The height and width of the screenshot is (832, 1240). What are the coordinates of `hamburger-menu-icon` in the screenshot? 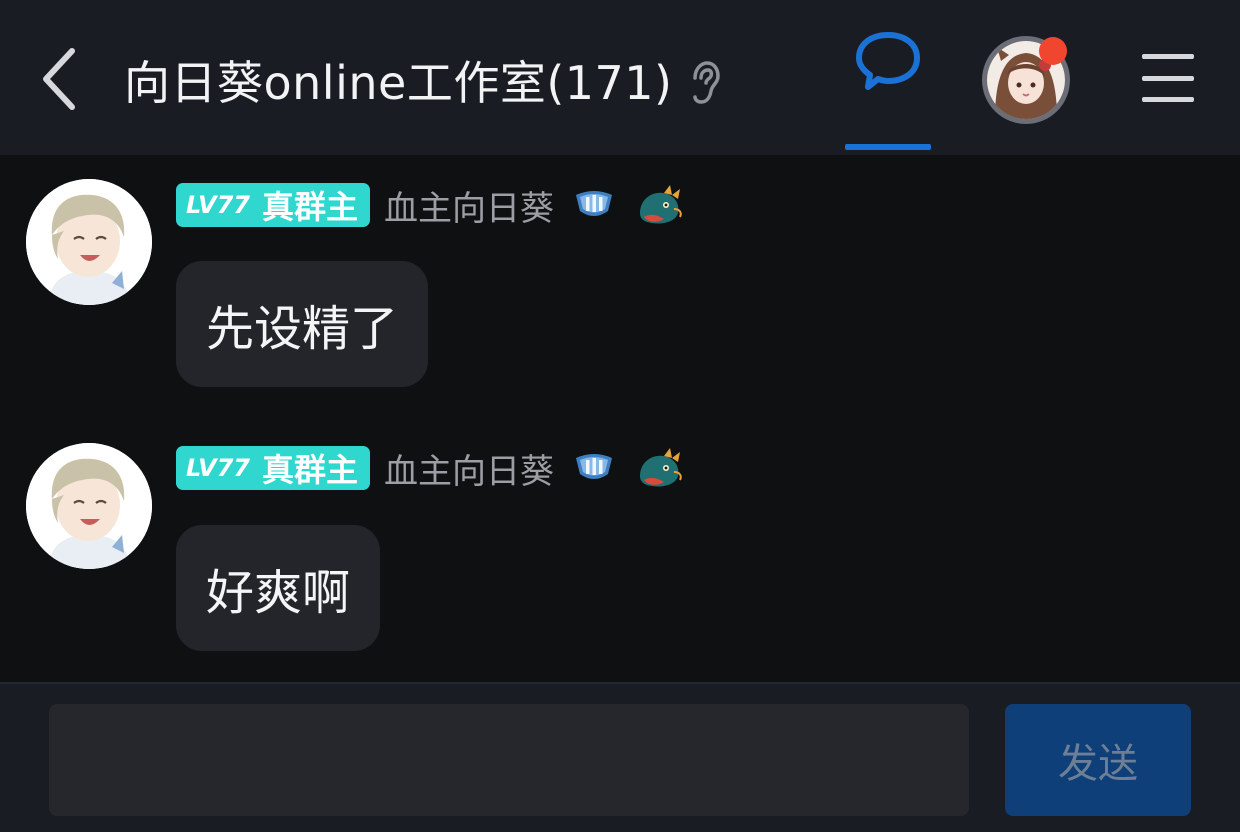 It's located at (1168, 56).